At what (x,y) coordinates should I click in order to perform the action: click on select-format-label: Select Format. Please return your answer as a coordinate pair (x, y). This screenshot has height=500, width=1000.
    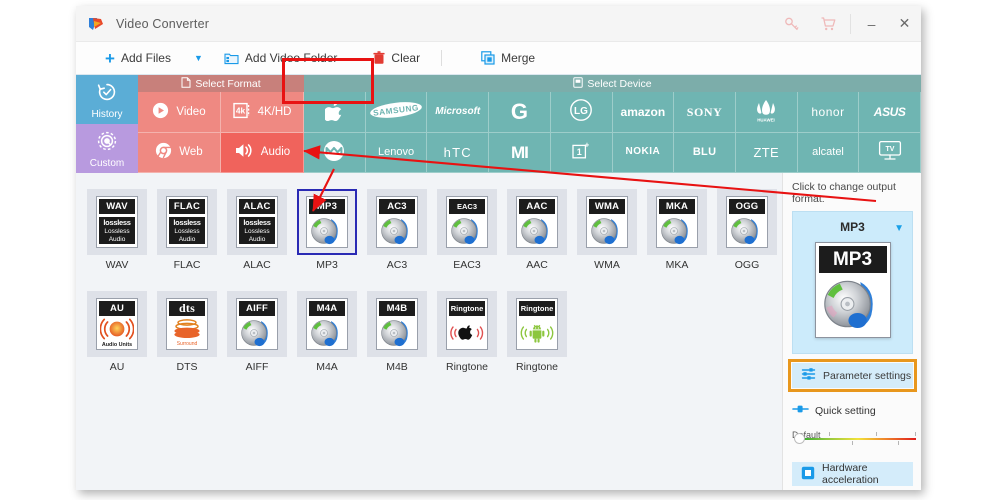
    Looking at the image, I should click on (228, 83).